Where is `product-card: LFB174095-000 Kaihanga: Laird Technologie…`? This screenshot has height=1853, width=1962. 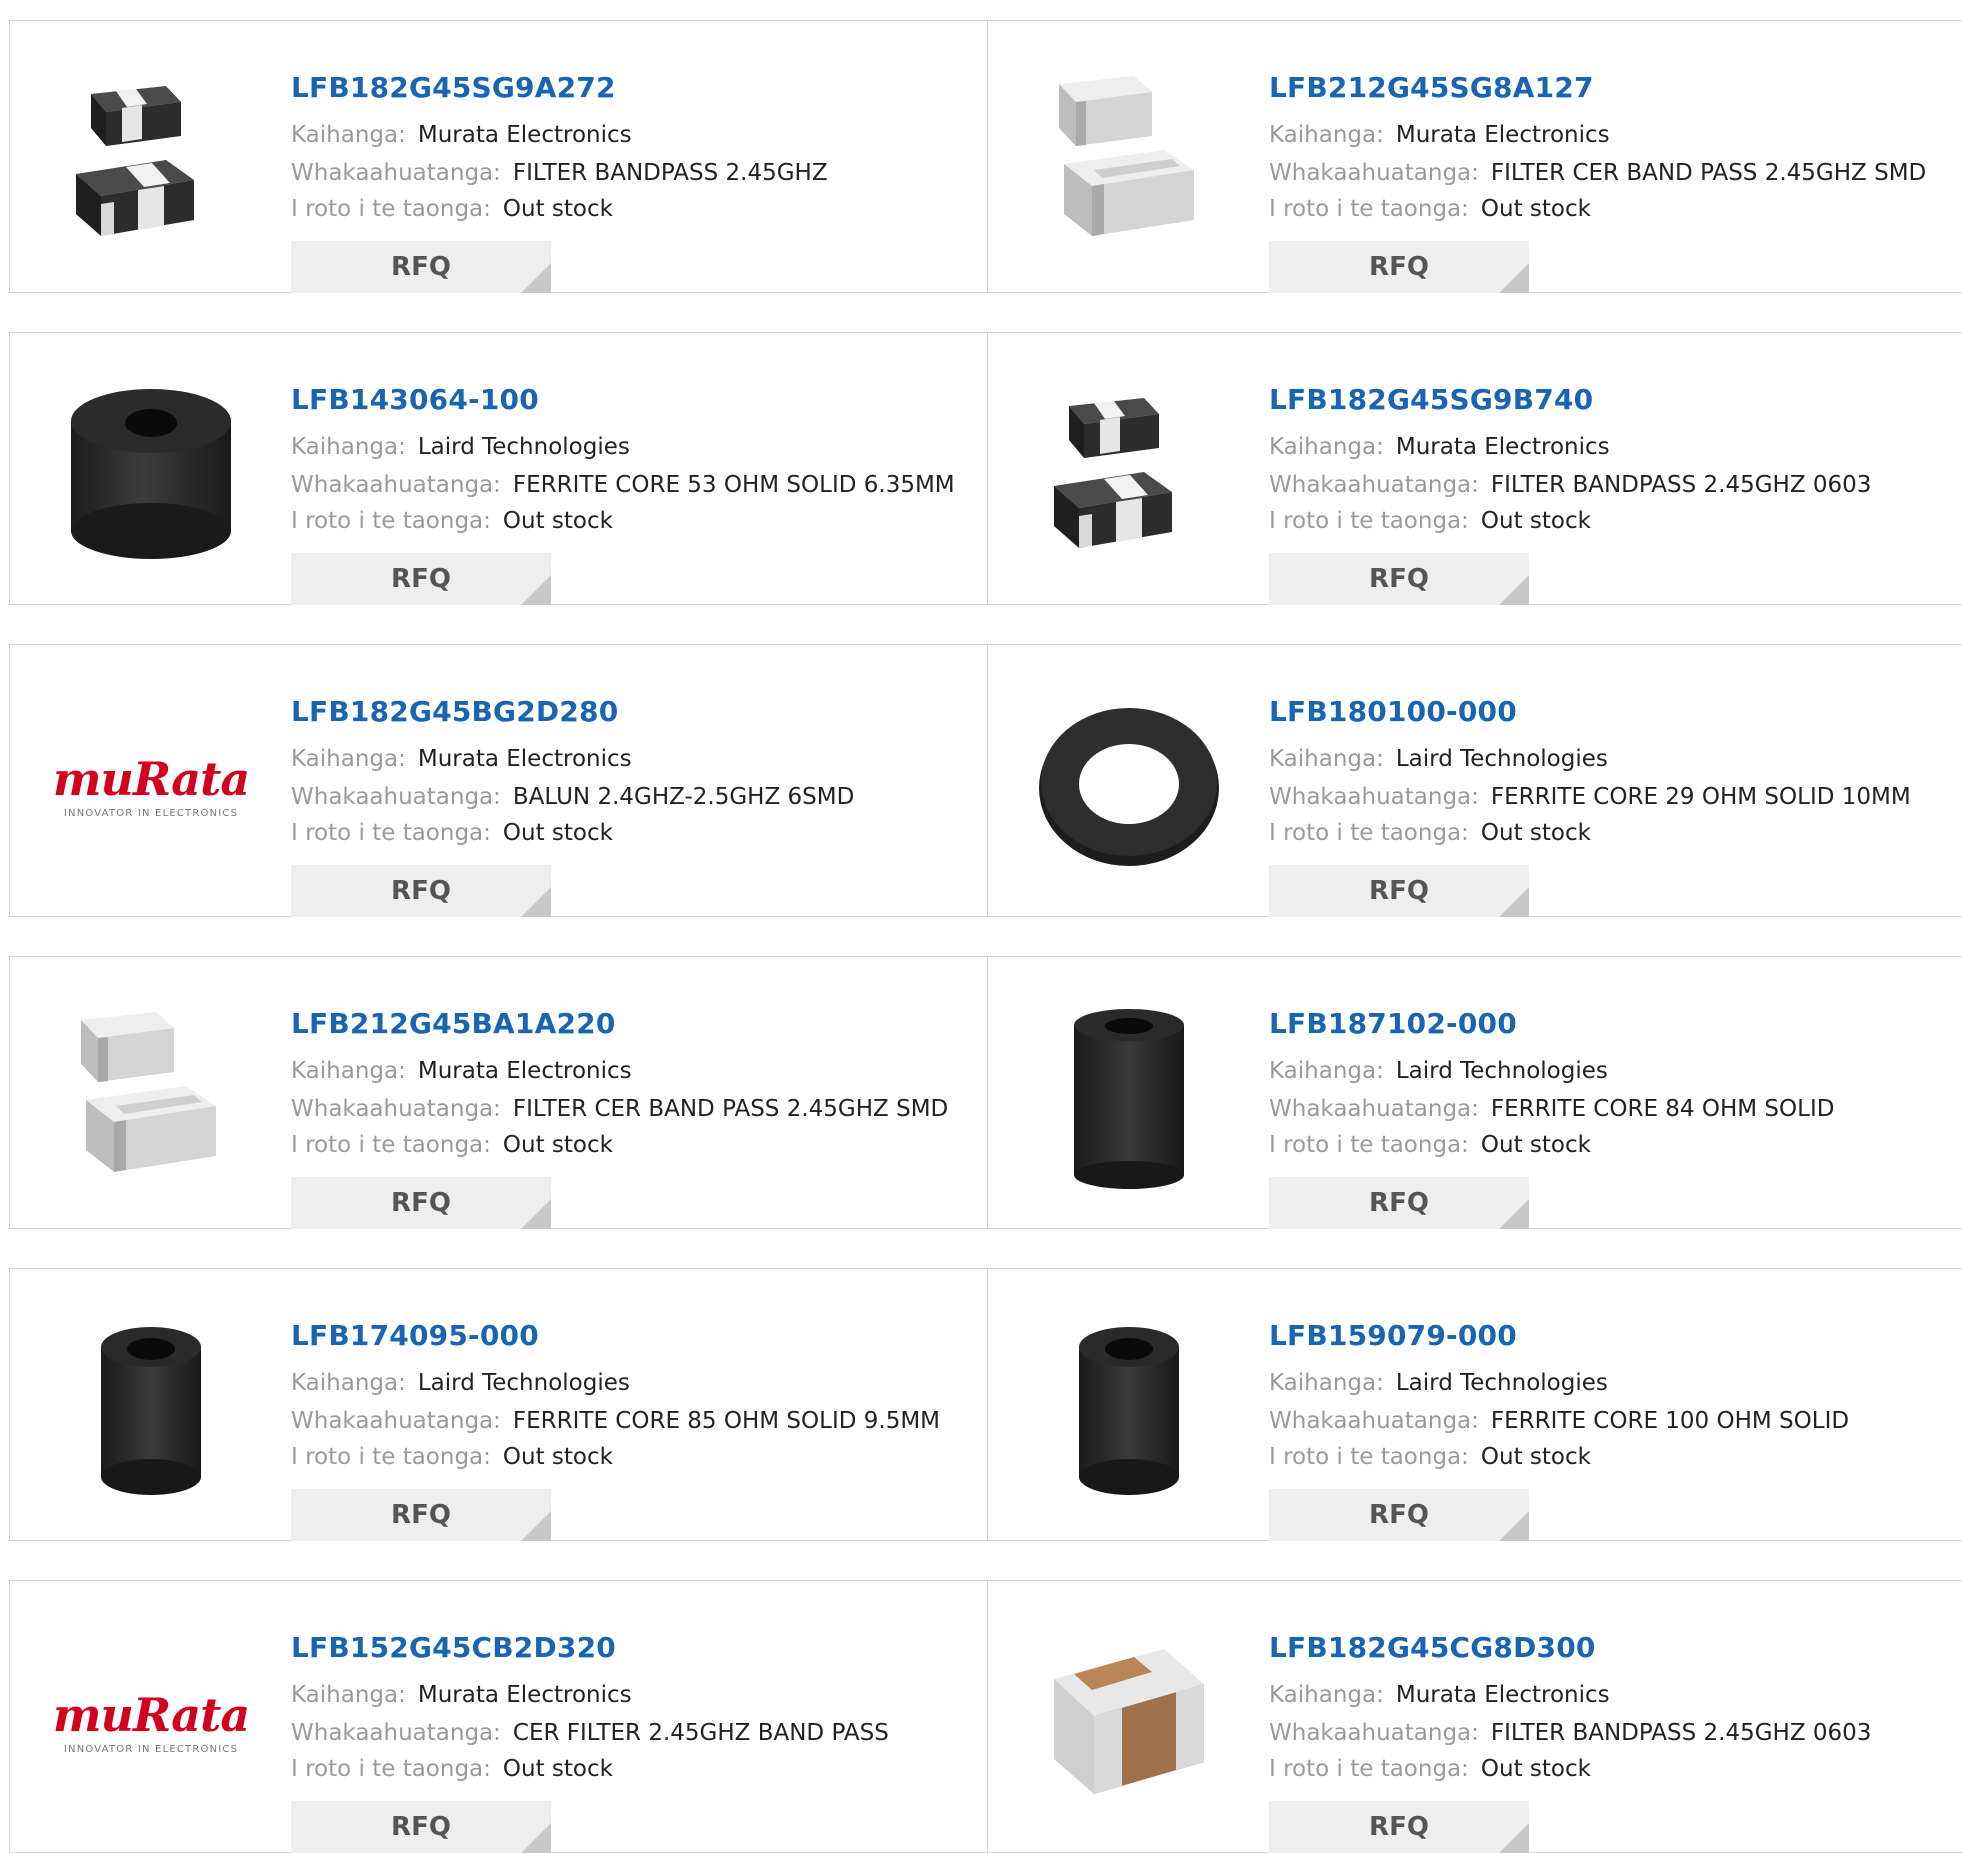 product-card: LFB174095-000 Kaihanga: Laird Technologie… is located at coordinates (499, 1405).